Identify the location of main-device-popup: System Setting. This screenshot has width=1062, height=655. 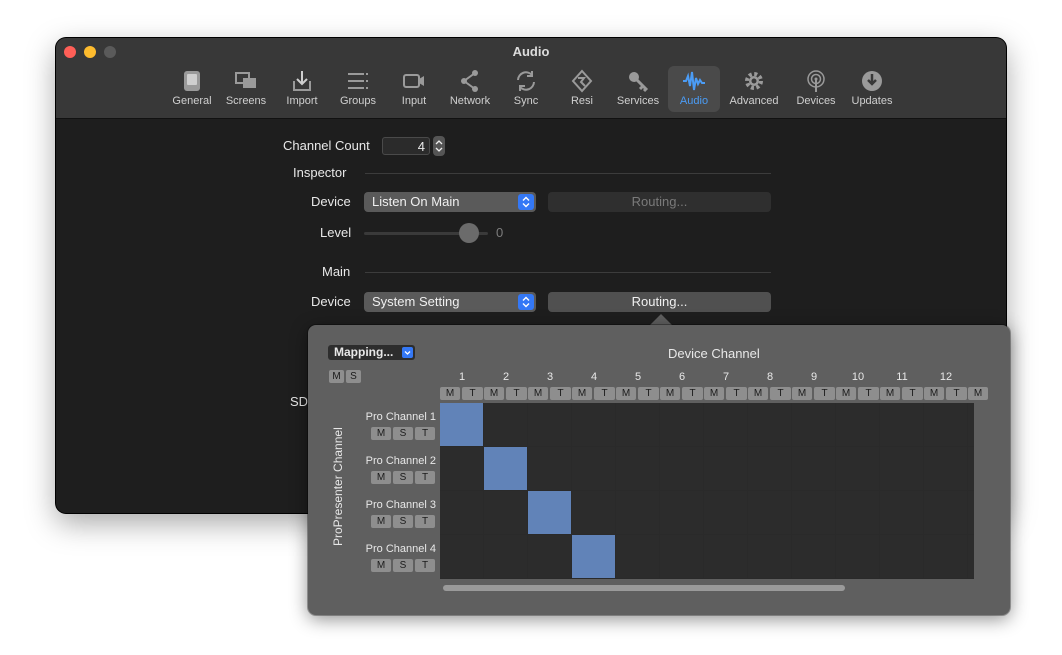
(450, 302).